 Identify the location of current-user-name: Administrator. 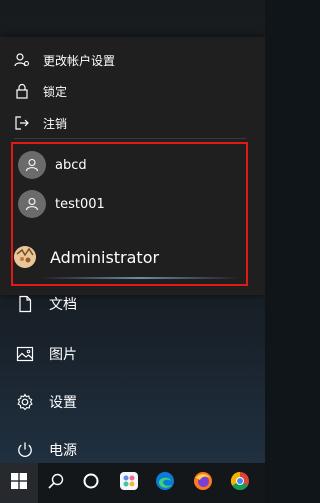
(105, 257).